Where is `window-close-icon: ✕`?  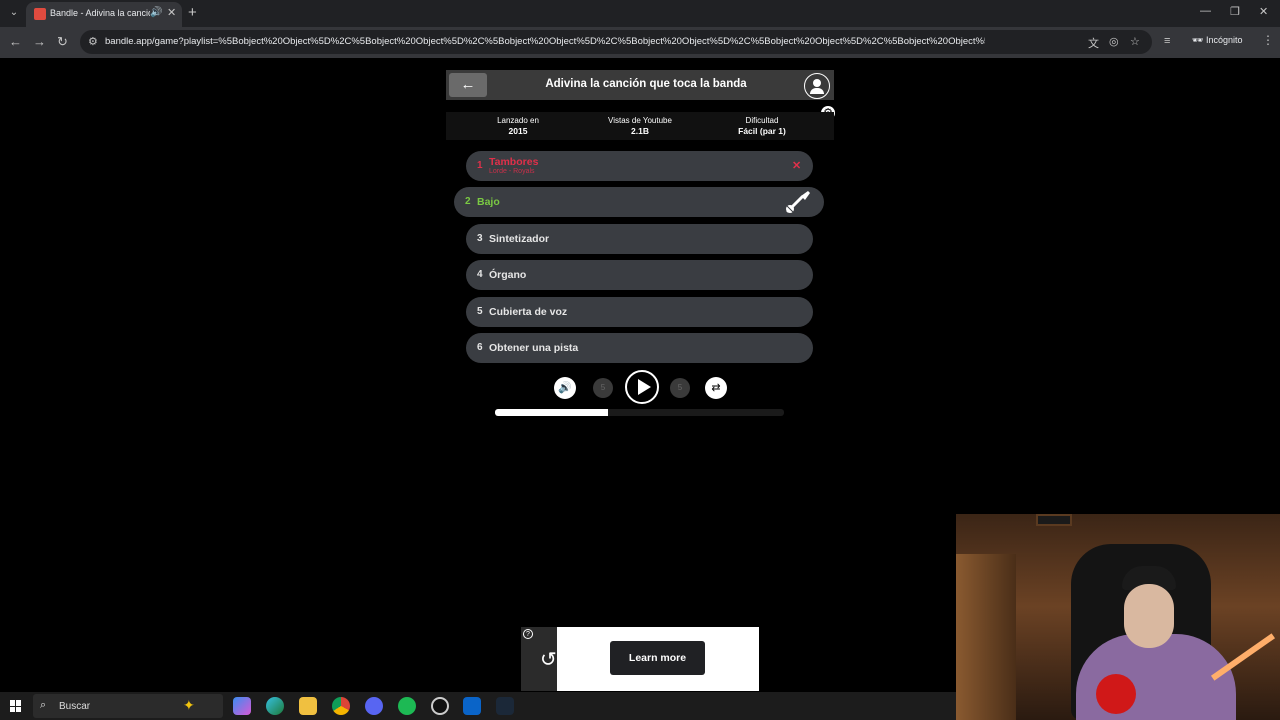 window-close-icon: ✕ is located at coordinates (1263, 11).